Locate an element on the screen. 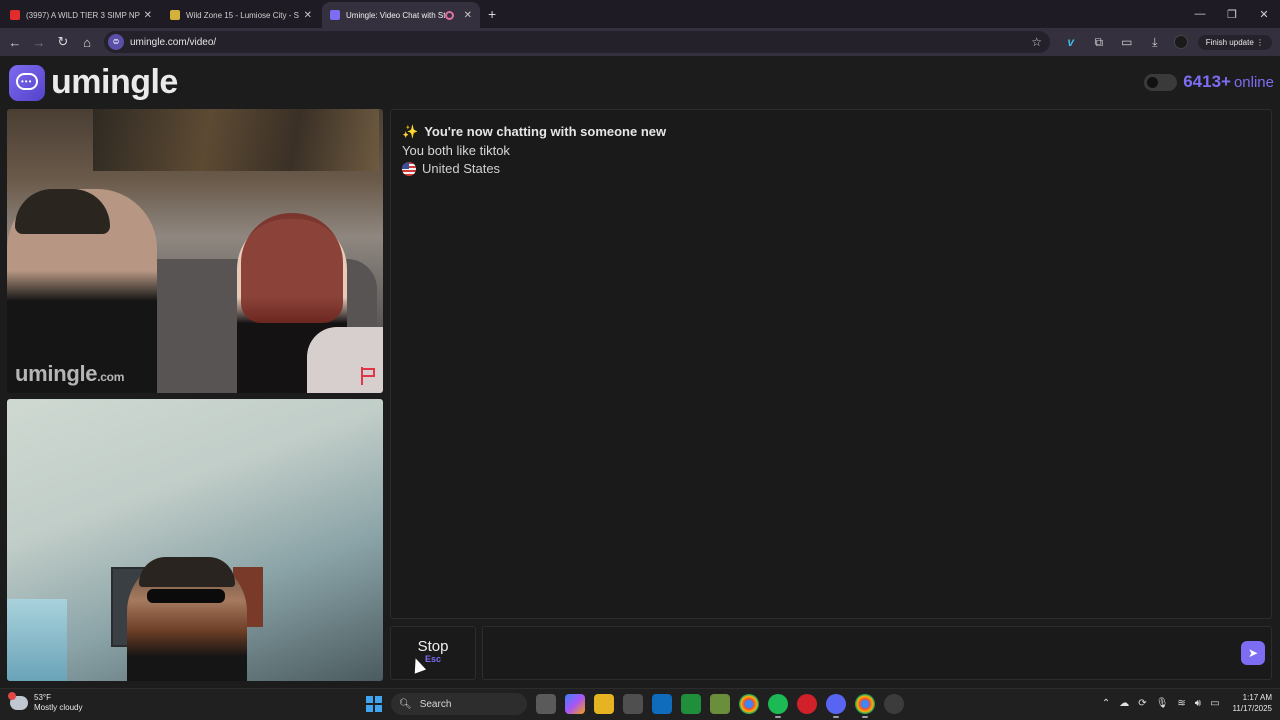  send-icon: ➤ is located at coordinates (1253, 653).